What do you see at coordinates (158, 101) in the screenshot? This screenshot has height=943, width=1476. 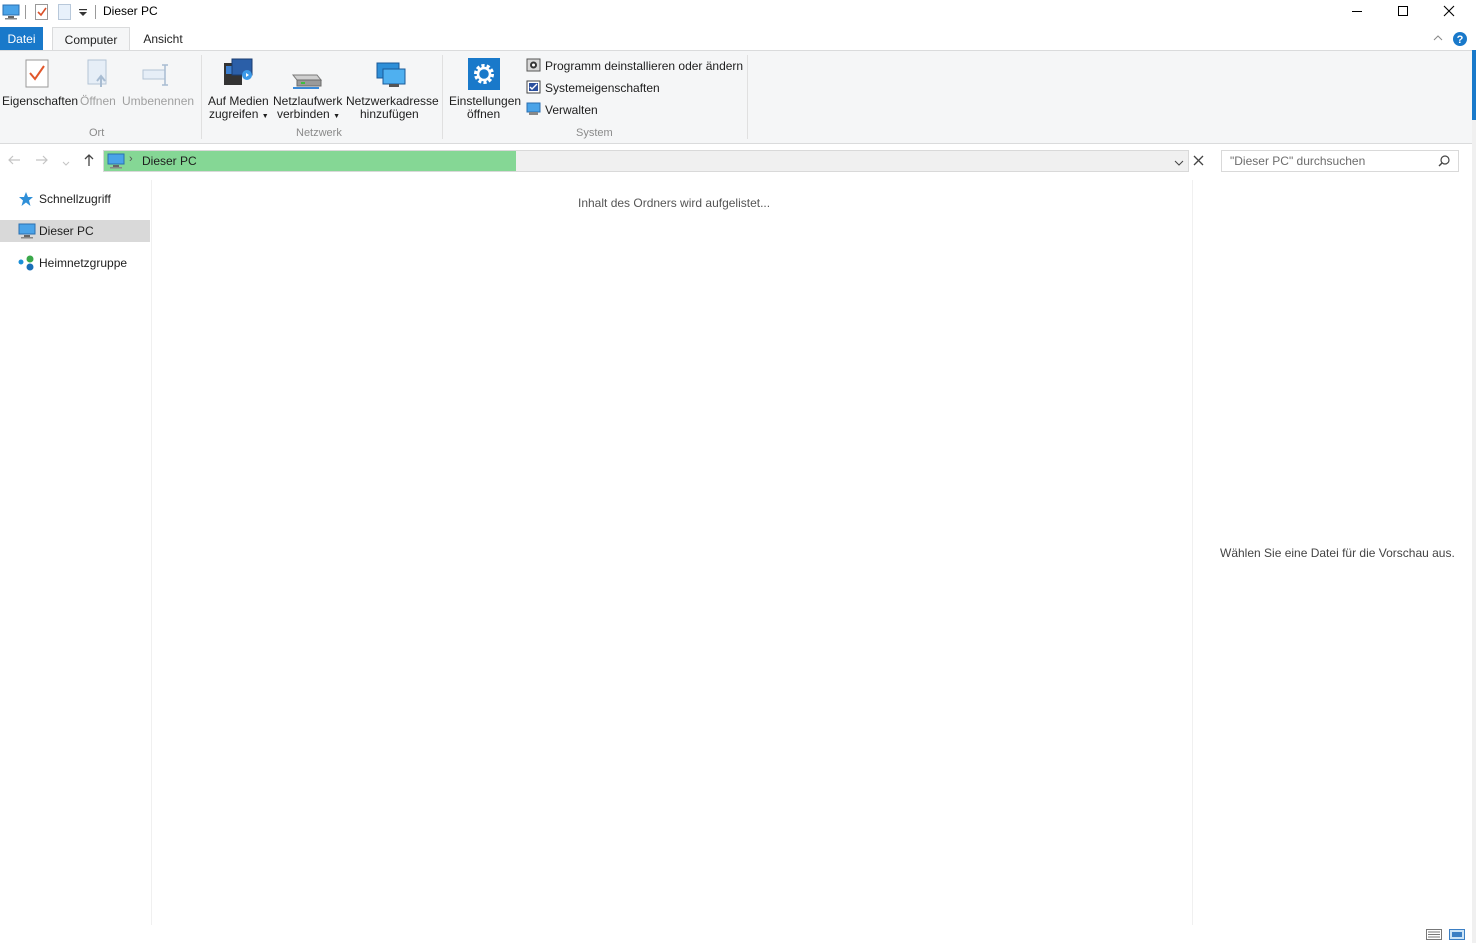 I see `rename-label: Umbenennen` at bounding box center [158, 101].